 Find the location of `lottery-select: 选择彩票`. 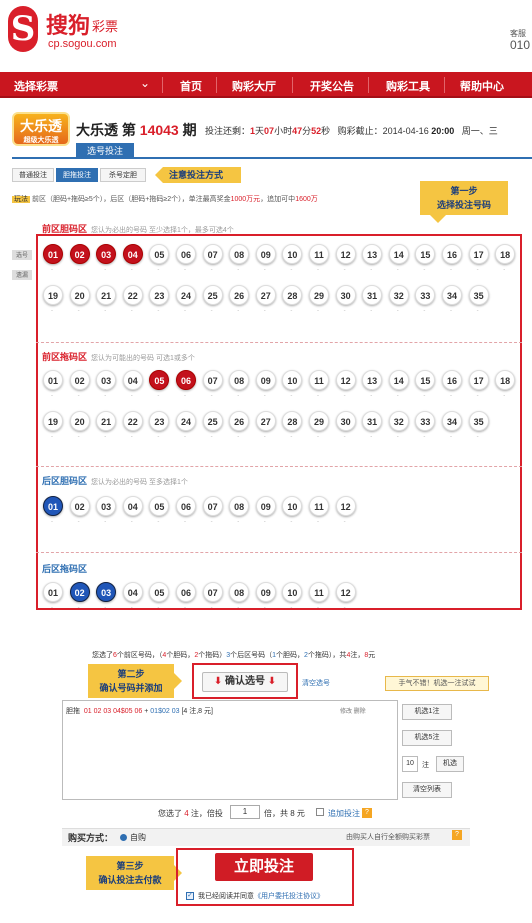

lottery-select: 选择彩票 is located at coordinates (36, 86).